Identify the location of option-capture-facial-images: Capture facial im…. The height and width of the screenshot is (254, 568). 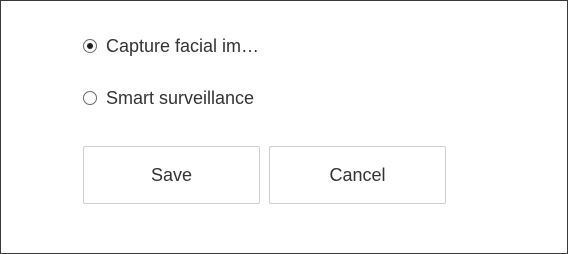
(171, 46).